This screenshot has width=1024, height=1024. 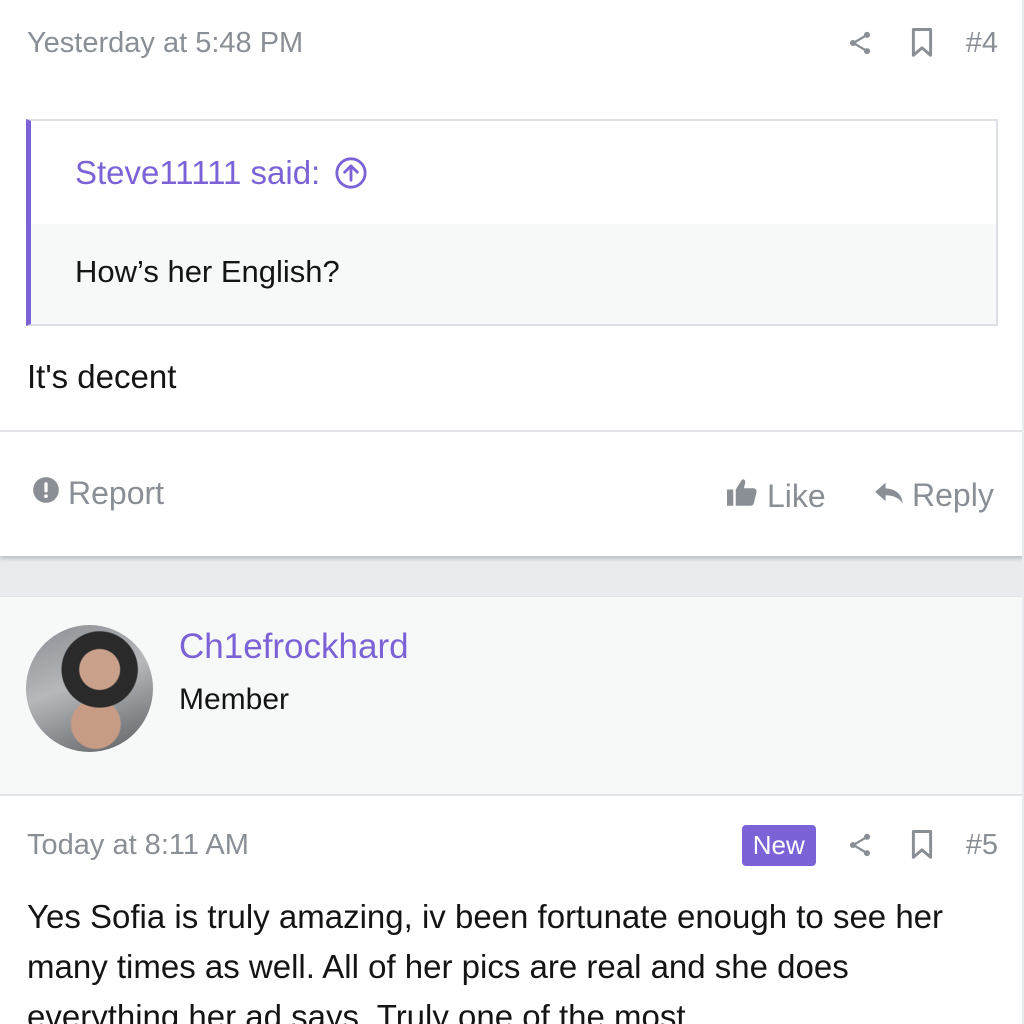 What do you see at coordinates (89, 688) in the screenshot?
I see `avatar` at bounding box center [89, 688].